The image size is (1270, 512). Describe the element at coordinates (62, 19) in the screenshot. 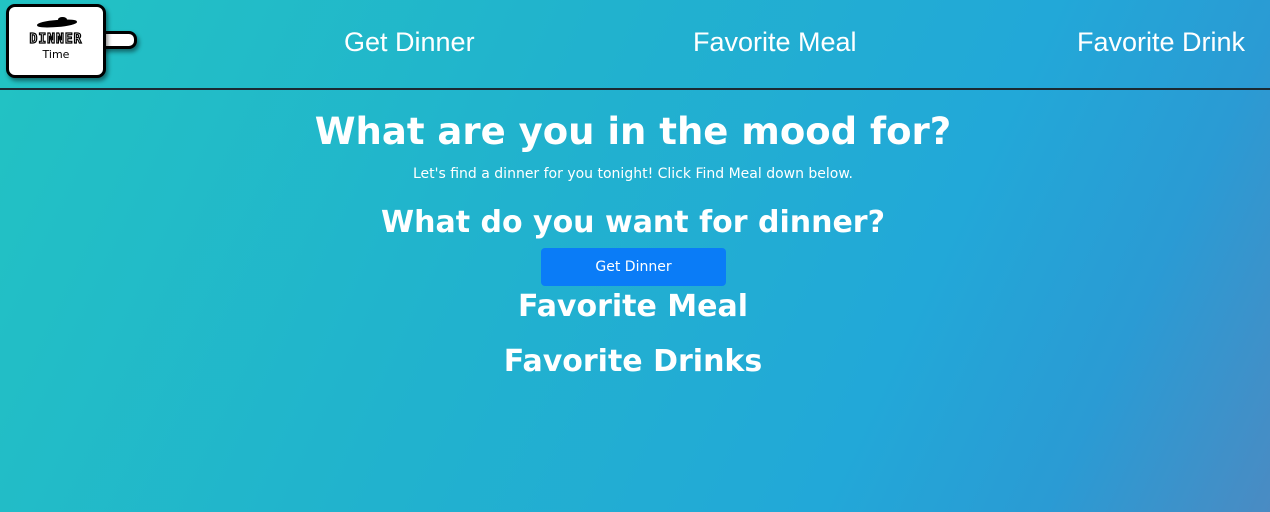

I see `logo-blob-dot` at that location.